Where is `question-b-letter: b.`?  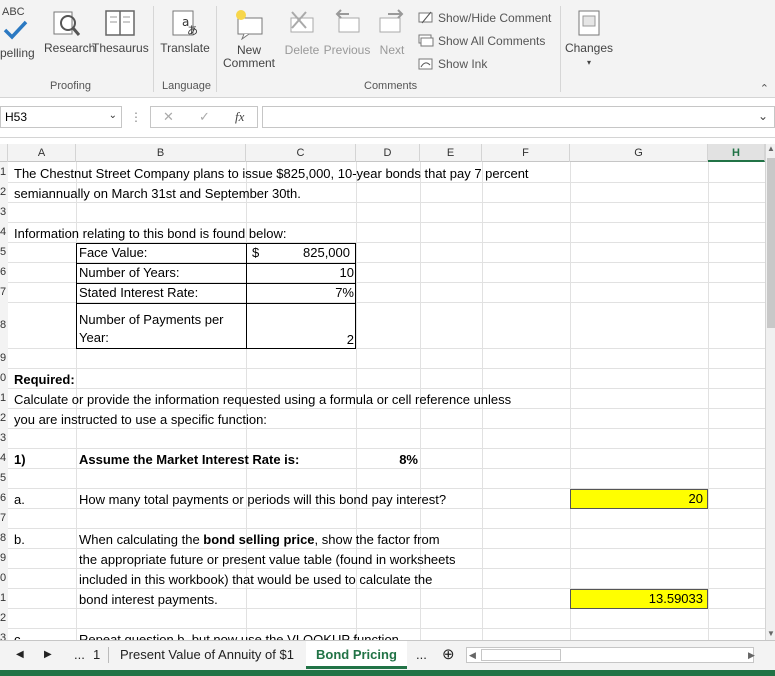
question-b-letter: b. is located at coordinates (19, 539).